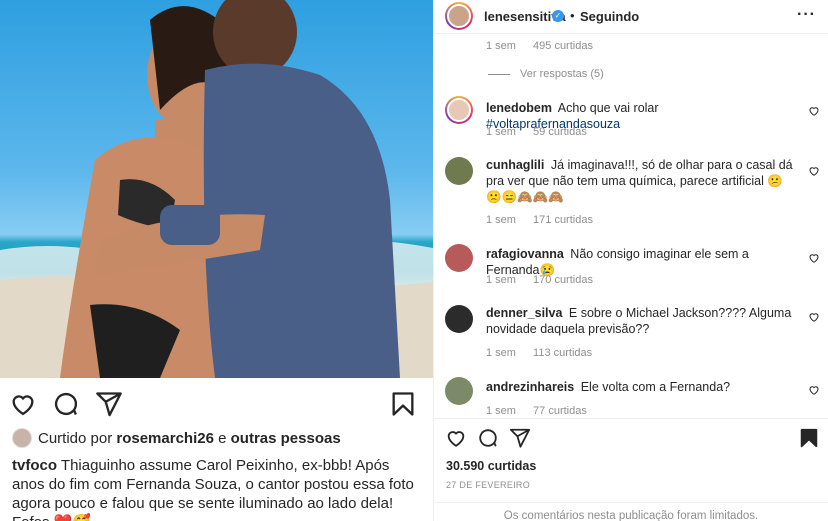 The width and height of the screenshot is (828, 521). Describe the element at coordinates (286, 438) in the screenshot. I see `liked-by-others: outras pessoas` at that location.